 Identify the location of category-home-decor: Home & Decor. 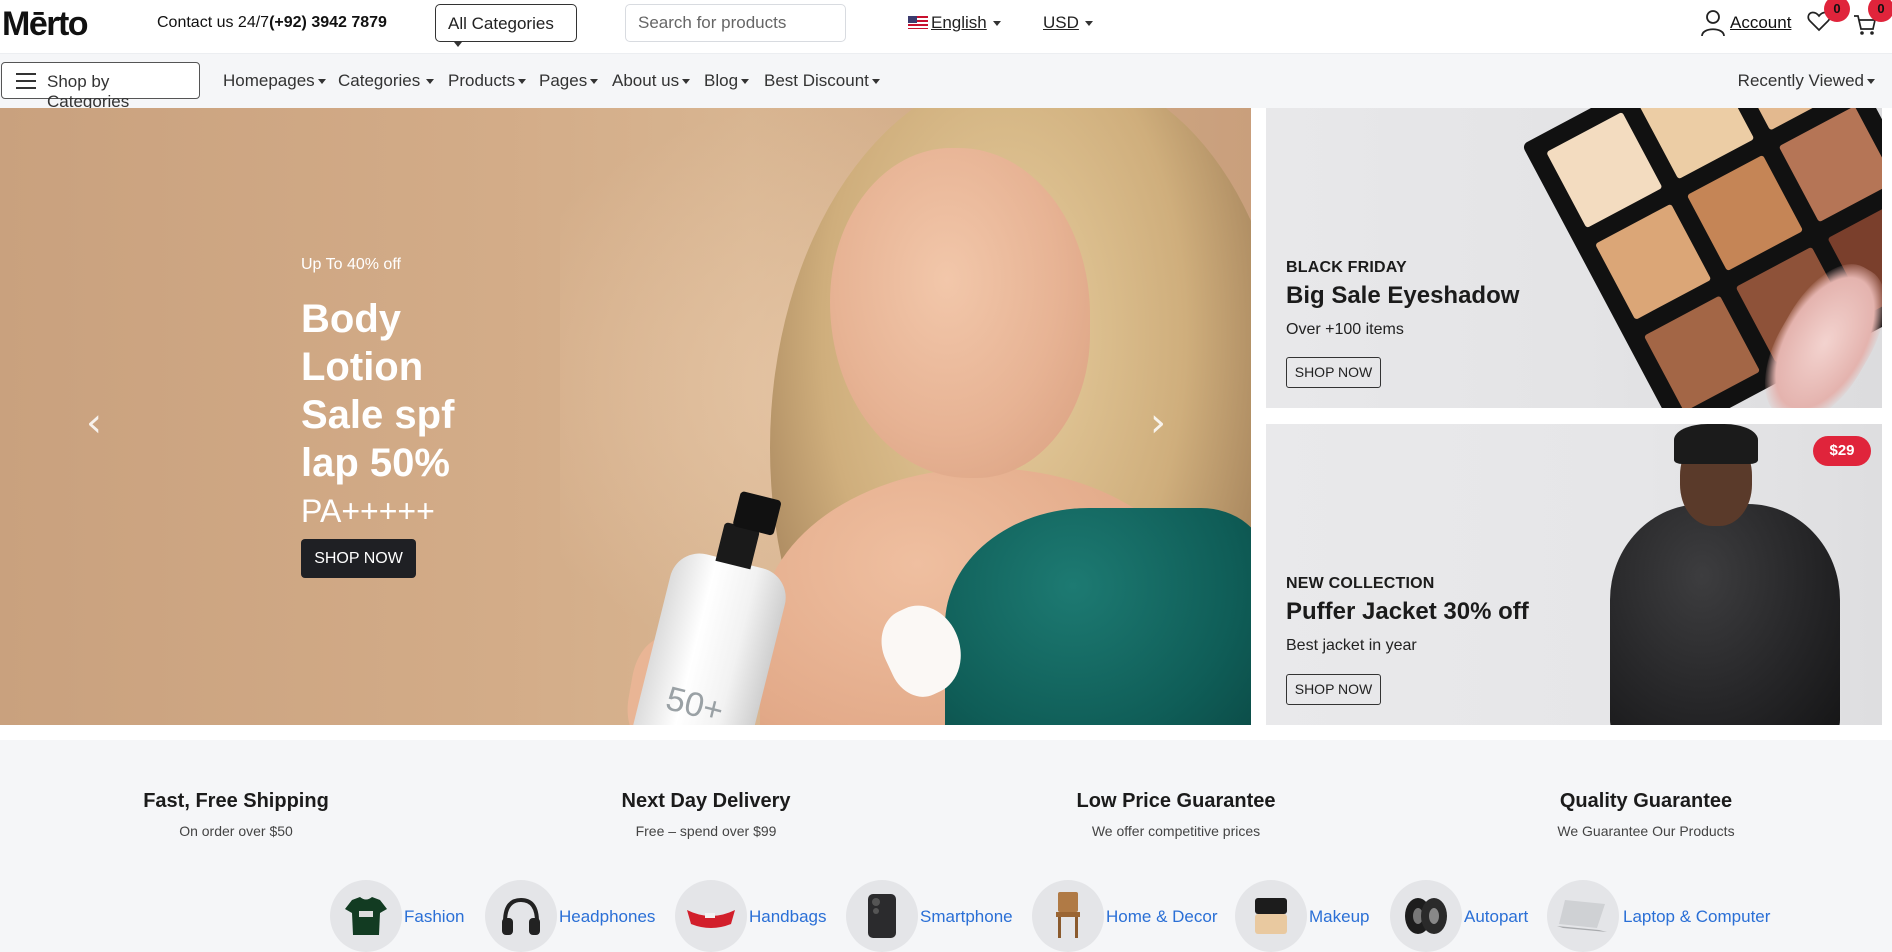
(1124, 916).